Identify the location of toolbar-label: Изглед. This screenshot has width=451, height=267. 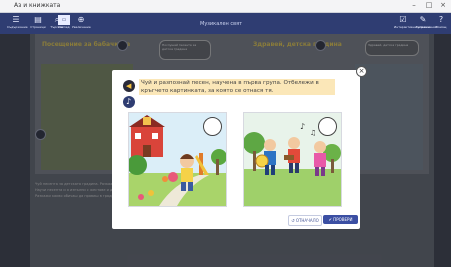
(64, 27).